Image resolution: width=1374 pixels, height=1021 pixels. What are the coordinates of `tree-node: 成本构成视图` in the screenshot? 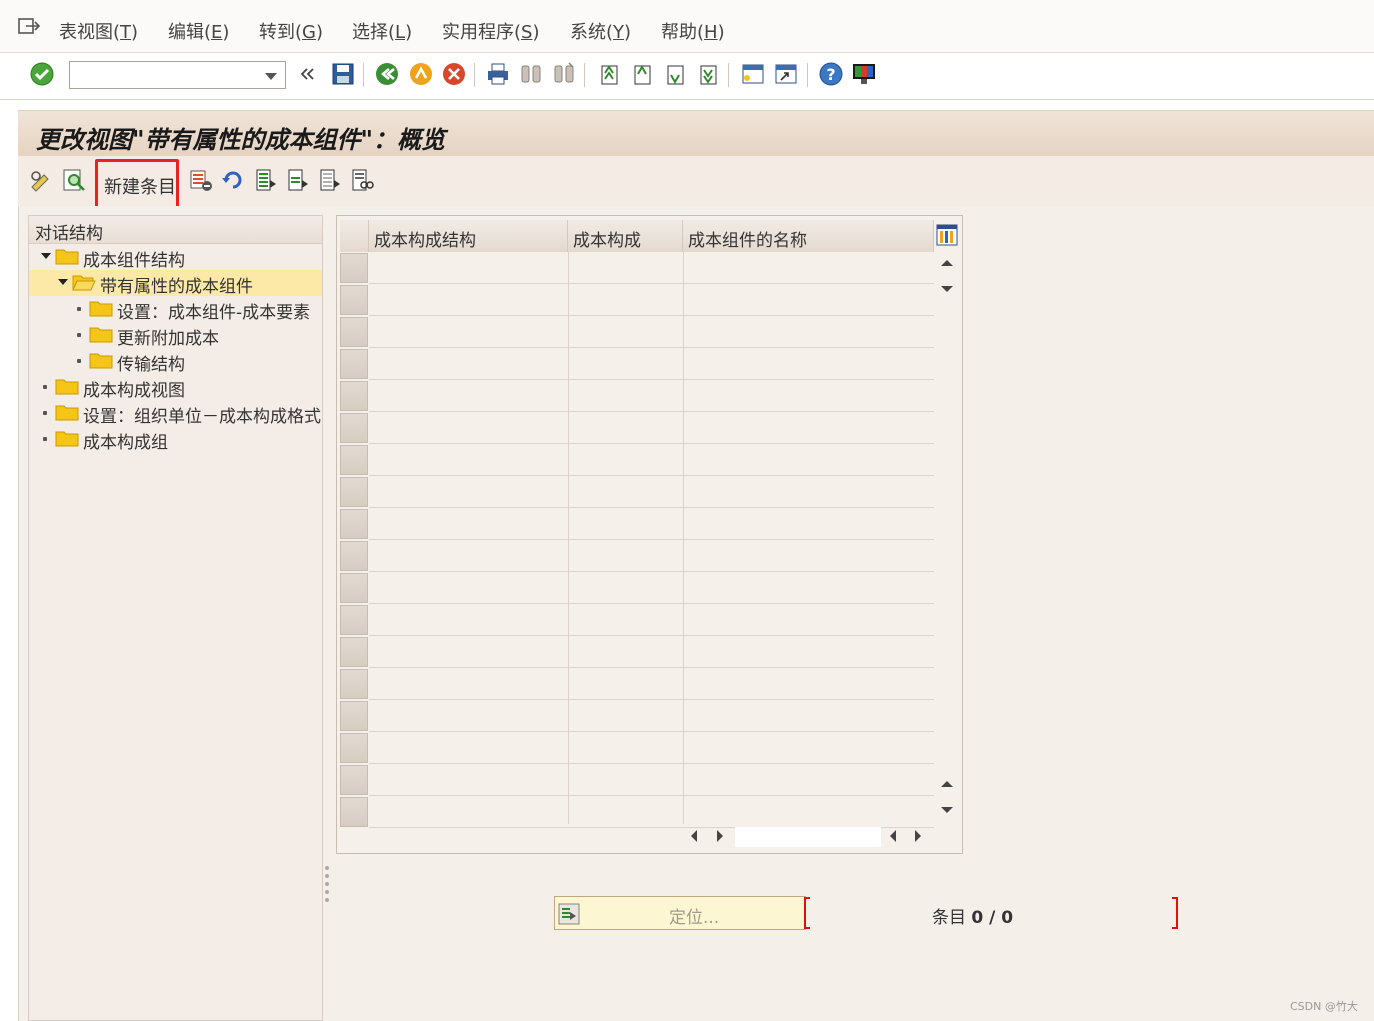 It's located at (175, 387).